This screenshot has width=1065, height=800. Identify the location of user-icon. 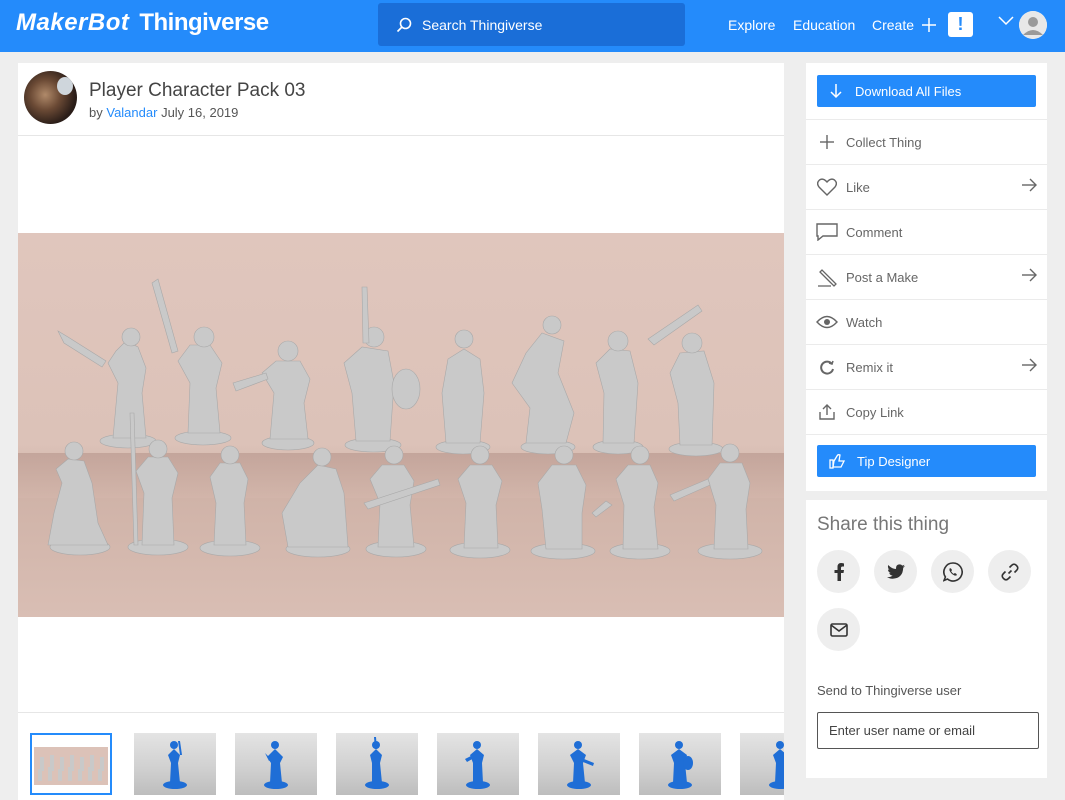
(1033, 25).